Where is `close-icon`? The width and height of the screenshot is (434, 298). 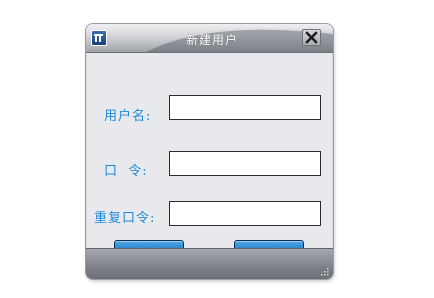 close-icon is located at coordinates (311, 37).